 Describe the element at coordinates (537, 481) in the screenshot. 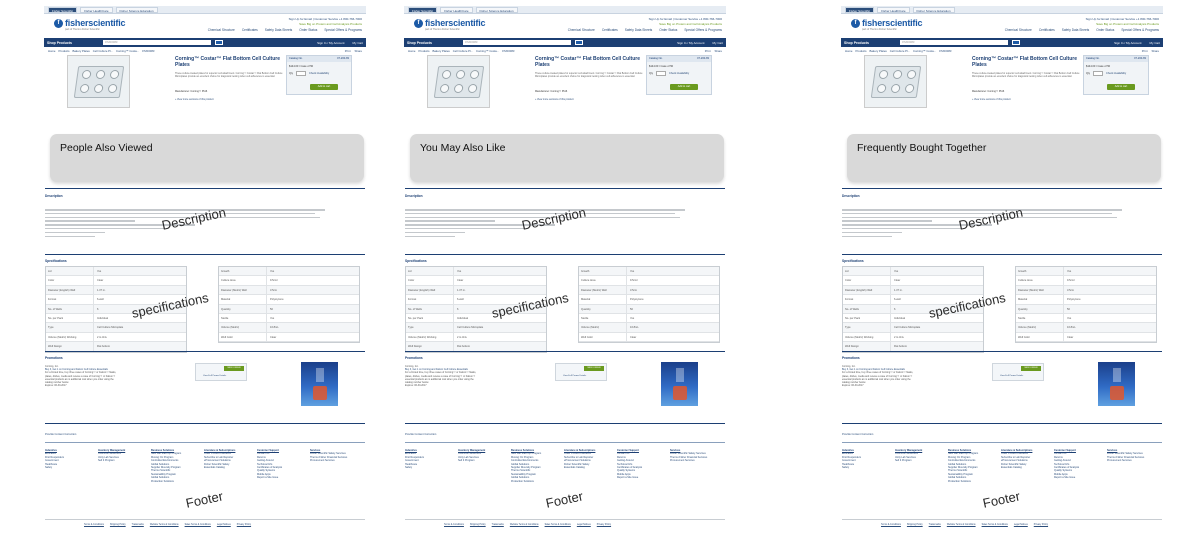

I see `footer-link: Production Solutions` at that location.